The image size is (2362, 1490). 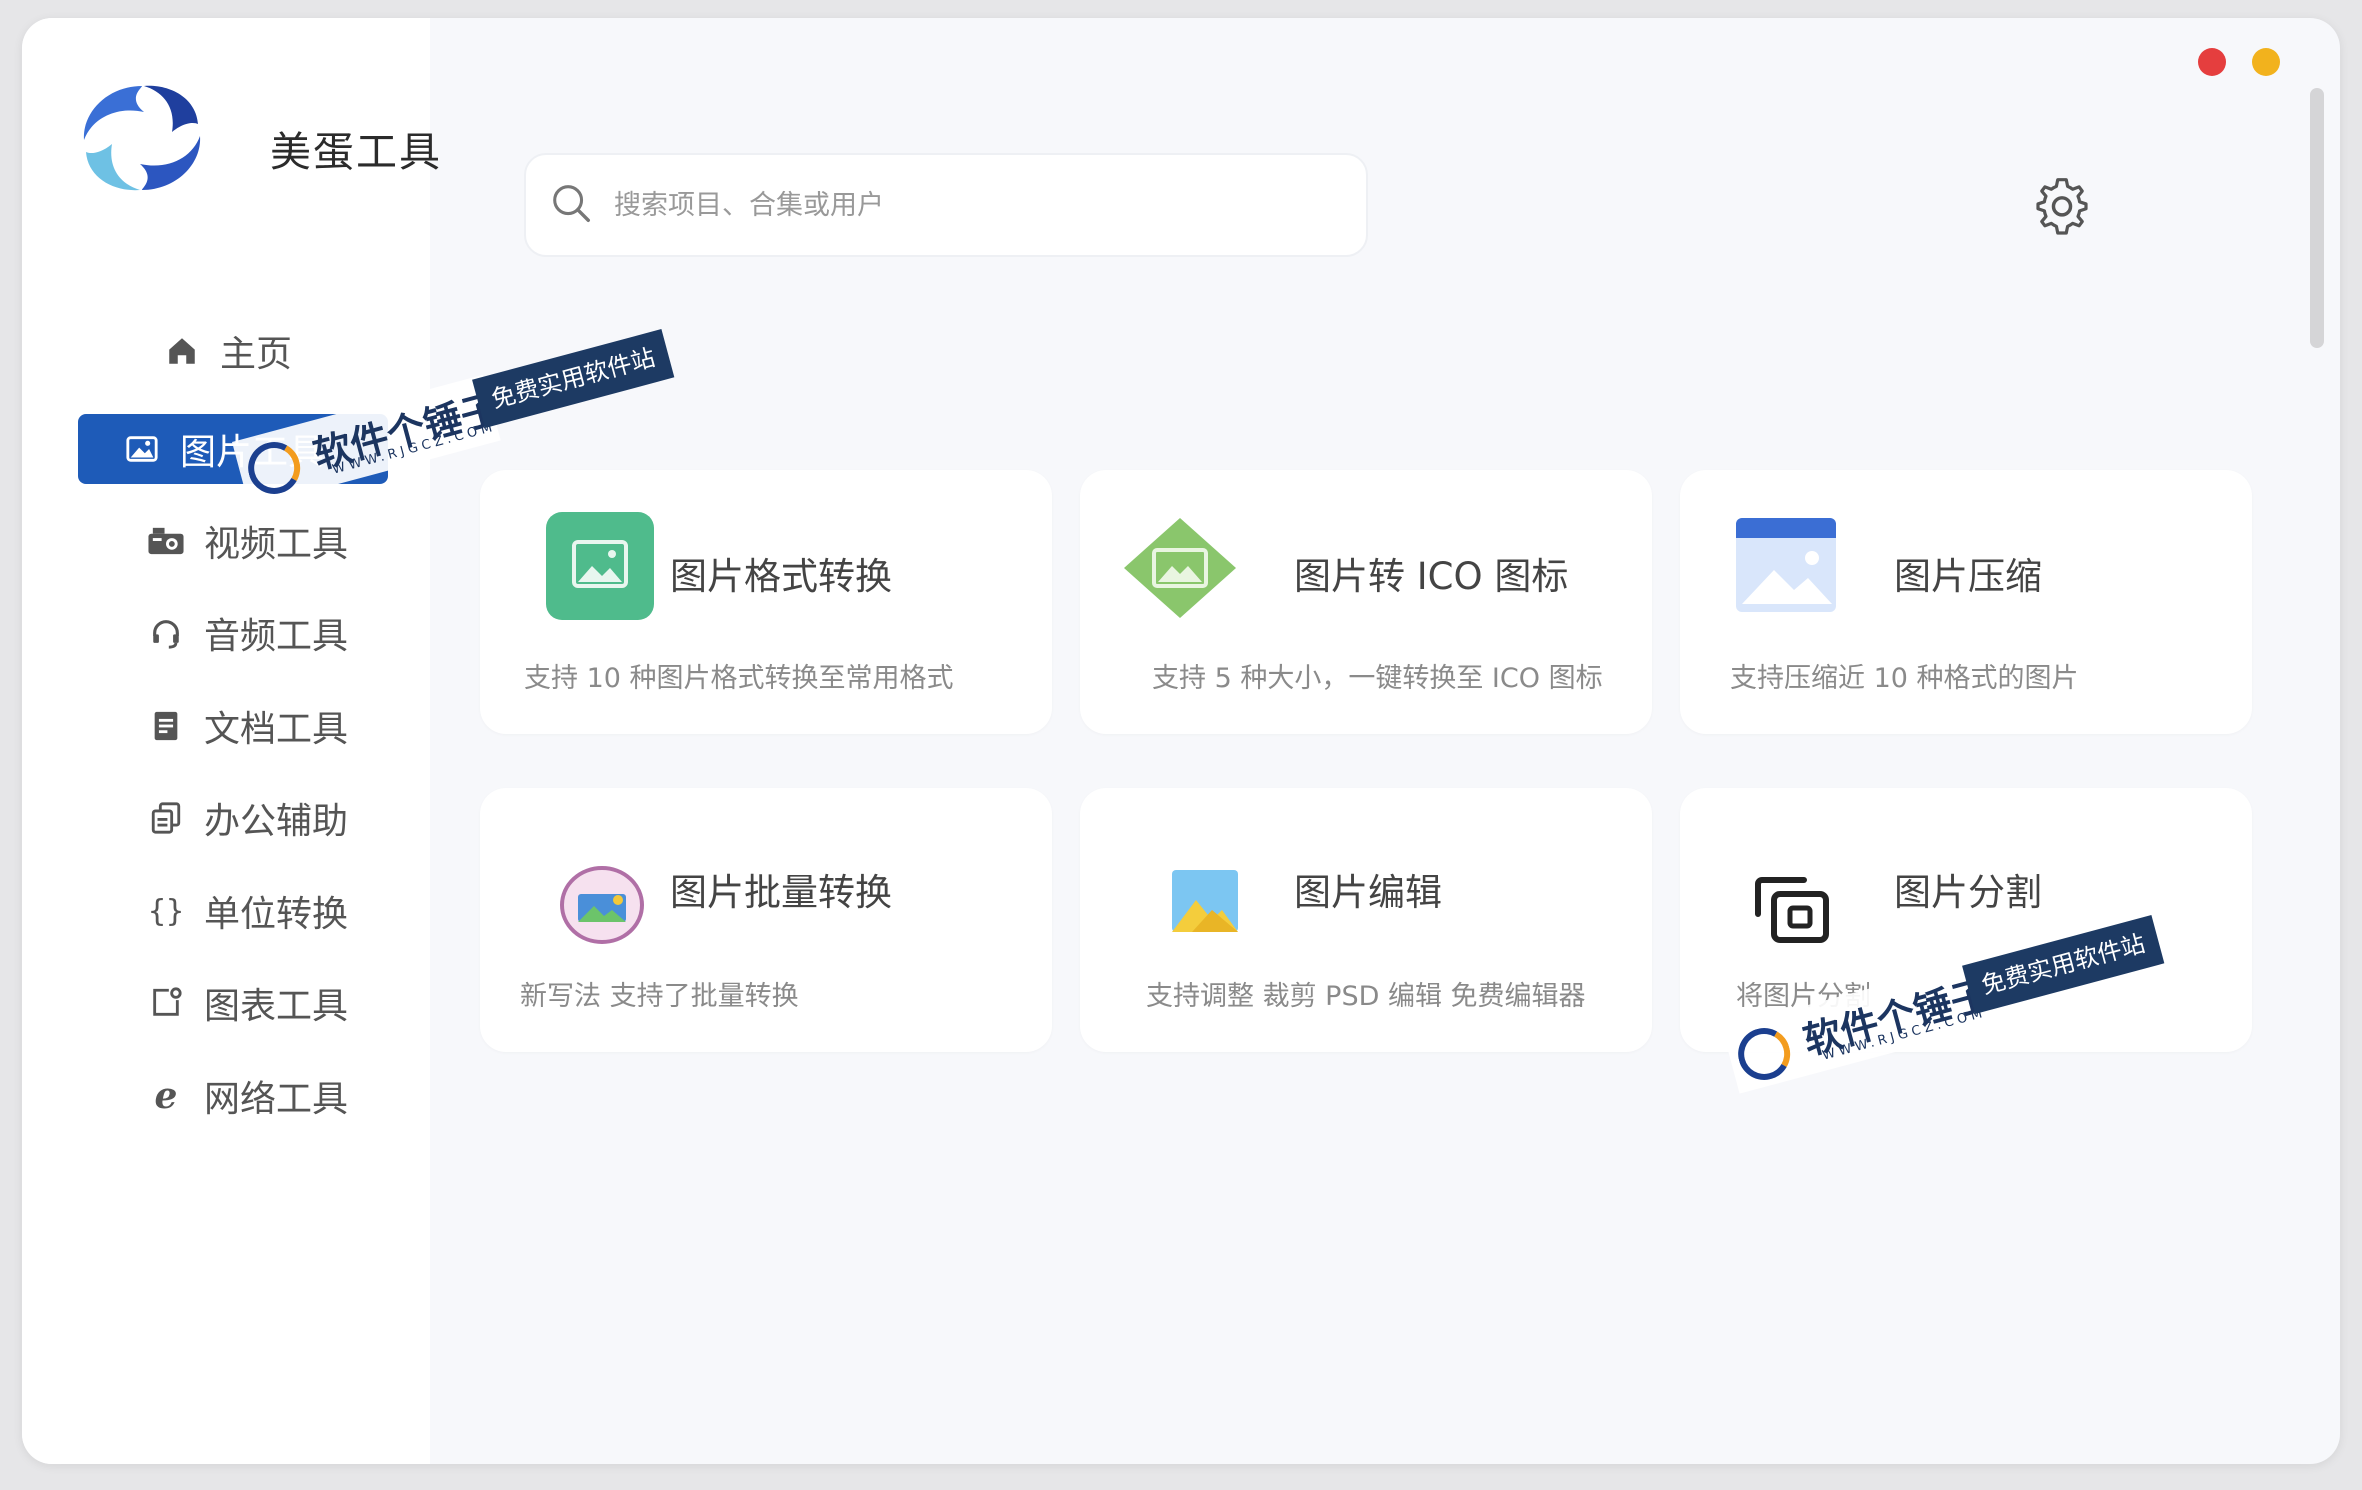 I want to click on ico-convert-icon, so click(x=1180, y=570).